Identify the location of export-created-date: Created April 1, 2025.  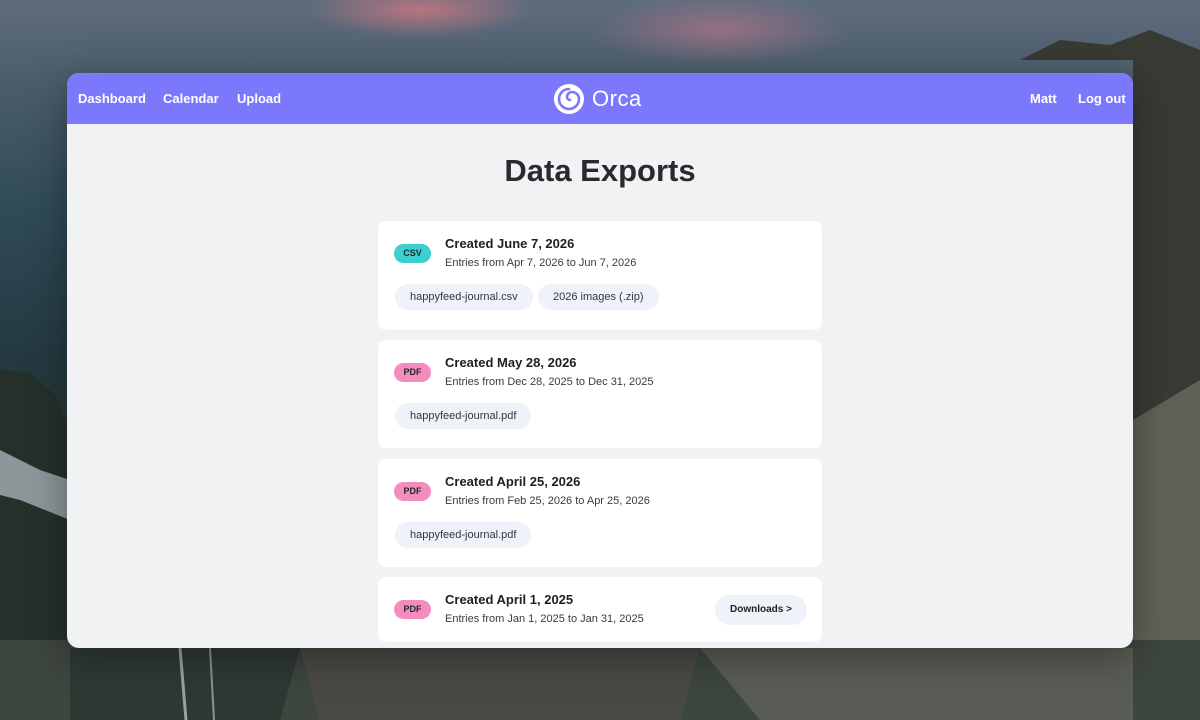
(509, 599).